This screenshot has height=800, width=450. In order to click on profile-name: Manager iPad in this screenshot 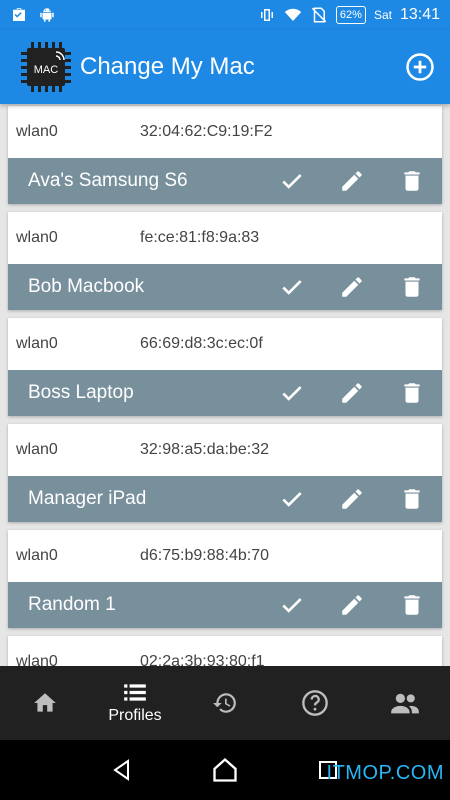, I will do `click(87, 498)`.